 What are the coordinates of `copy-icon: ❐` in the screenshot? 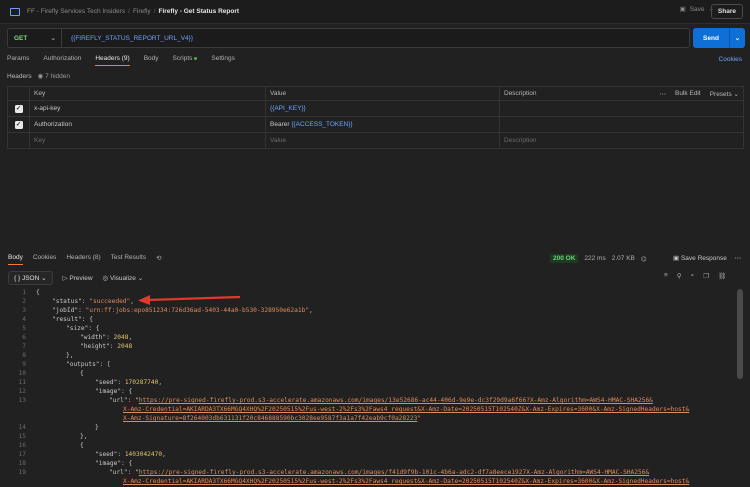 It's located at (706, 276).